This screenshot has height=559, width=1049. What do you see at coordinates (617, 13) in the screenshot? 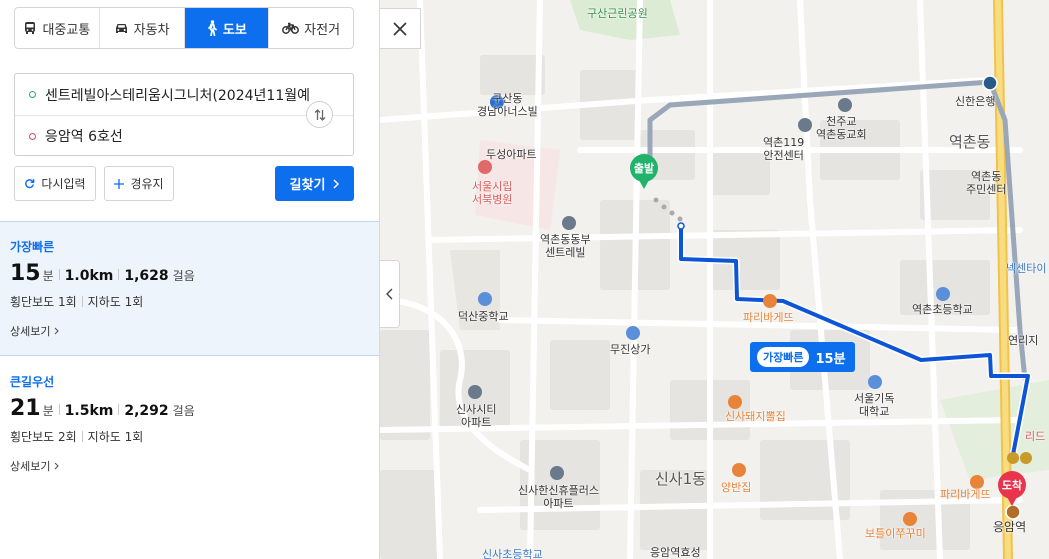
I see `map-label-park: 구산근린공원` at bounding box center [617, 13].